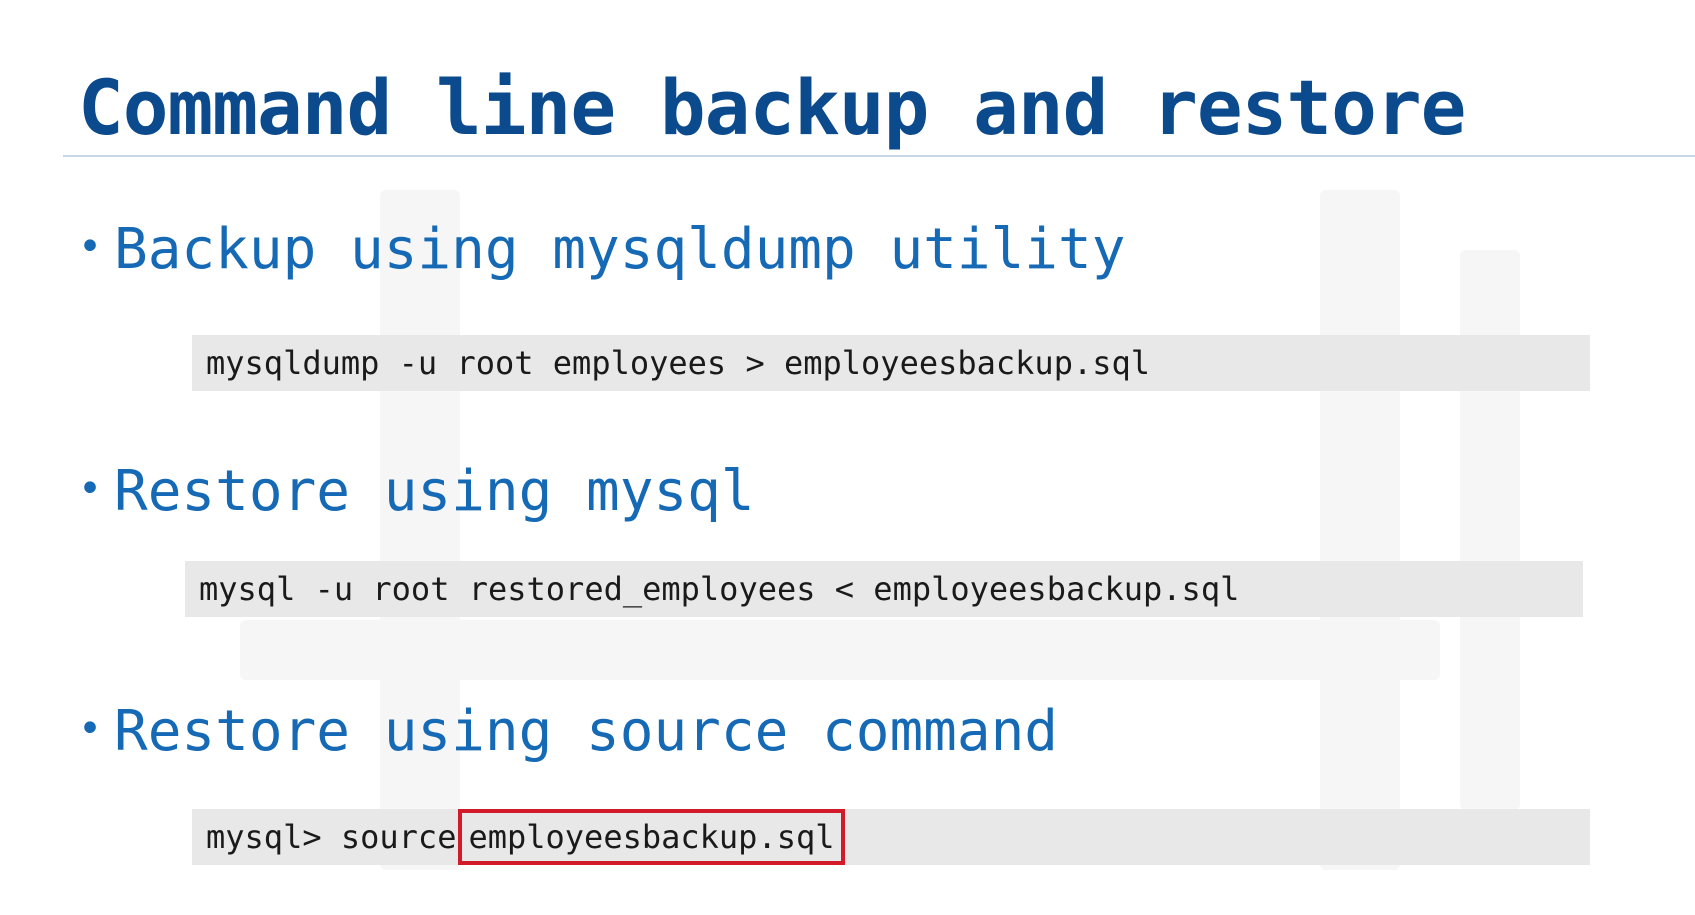 The image size is (1695, 915). Describe the element at coordinates (879, 156) in the screenshot. I see `title-divider` at that location.